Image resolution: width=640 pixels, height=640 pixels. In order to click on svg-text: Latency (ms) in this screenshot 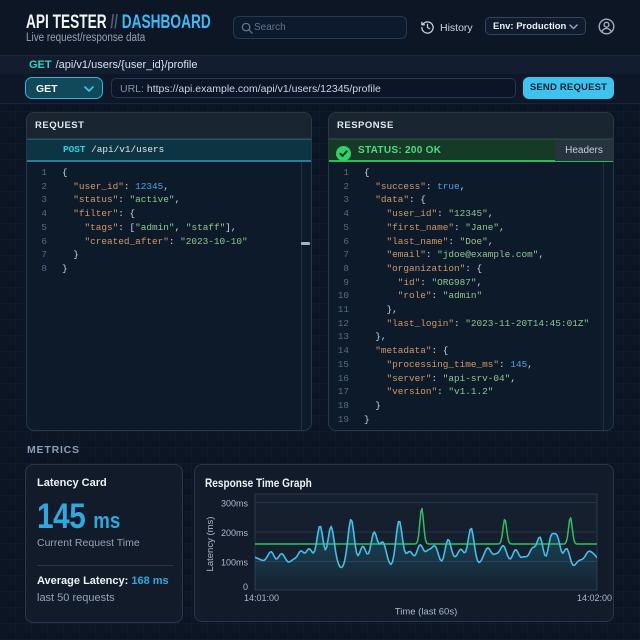, I will do `click(210, 544)`.